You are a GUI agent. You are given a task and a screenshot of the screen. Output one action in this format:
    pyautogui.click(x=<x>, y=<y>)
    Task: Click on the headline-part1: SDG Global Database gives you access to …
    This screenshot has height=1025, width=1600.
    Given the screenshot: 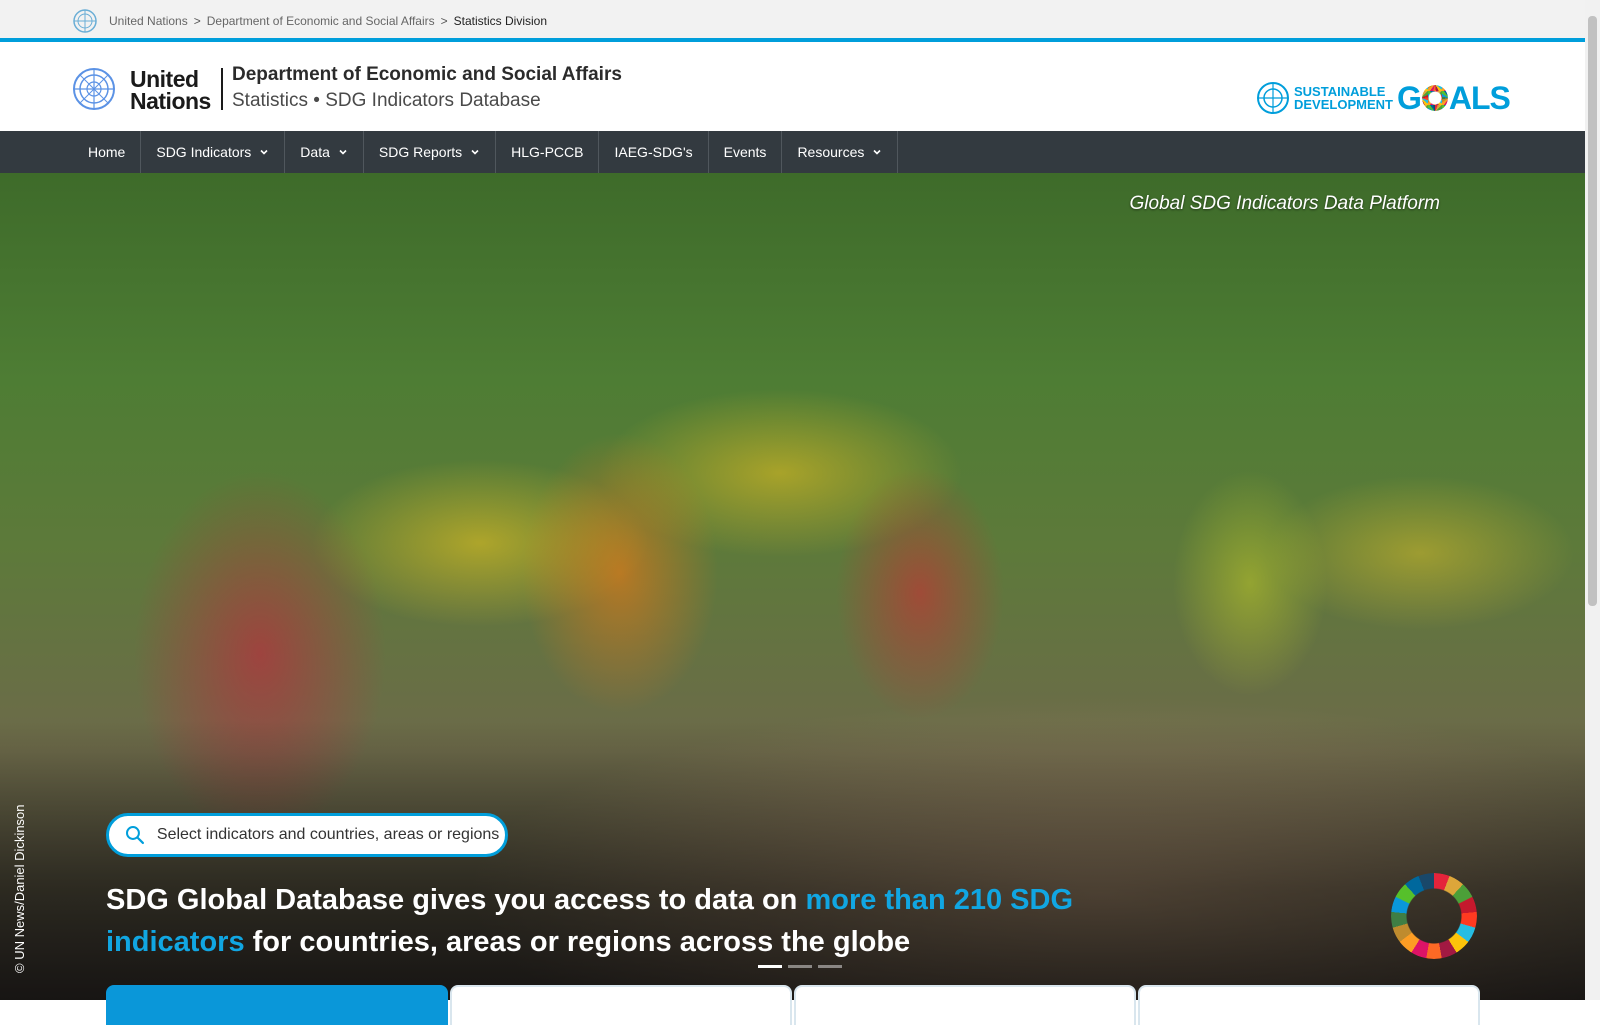 What is the action you would take?
    pyautogui.click(x=456, y=900)
    